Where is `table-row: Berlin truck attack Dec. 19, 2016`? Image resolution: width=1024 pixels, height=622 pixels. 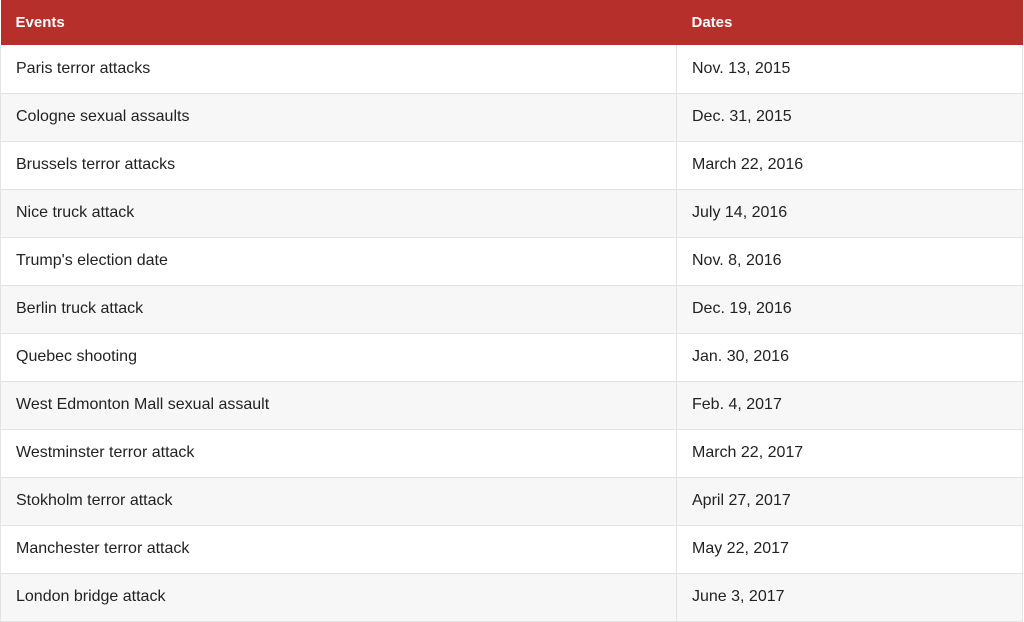 table-row: Berlin truck attack Dec. 19, 2016 is located at coordinates (511, 309).